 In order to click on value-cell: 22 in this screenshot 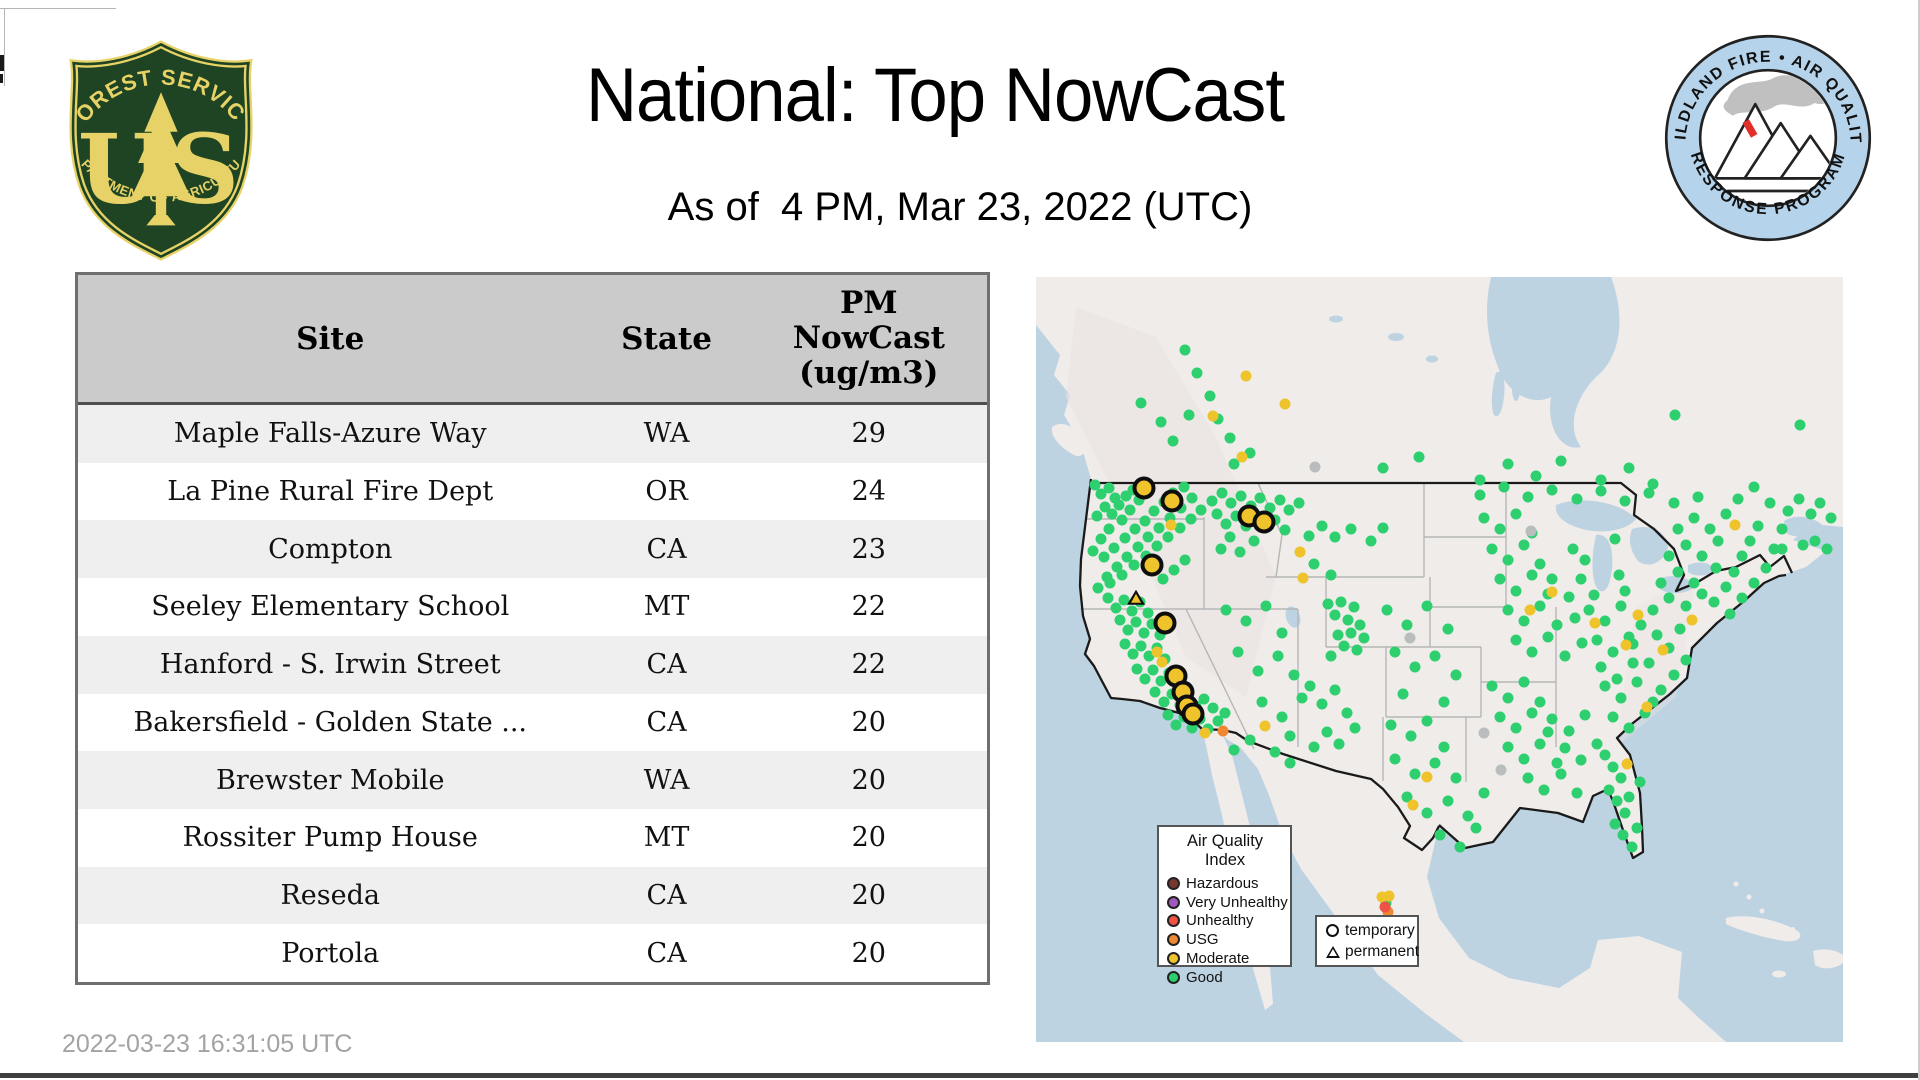, I will do `click(868, 607)`.